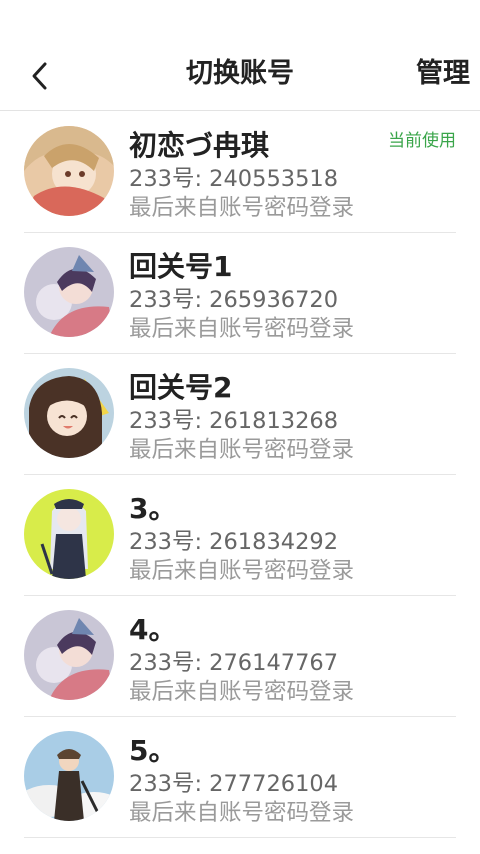  I want to click on account-id: 233号: 276147767, so click(234, 663).